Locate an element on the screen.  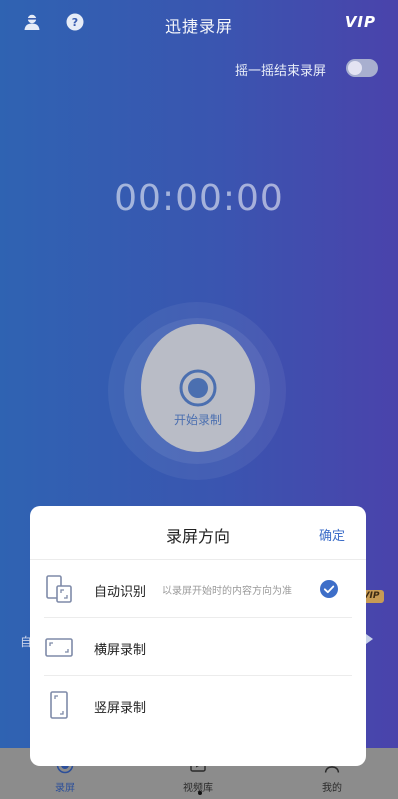
background-chevron-right-icon is located at coordinates (369, 639).